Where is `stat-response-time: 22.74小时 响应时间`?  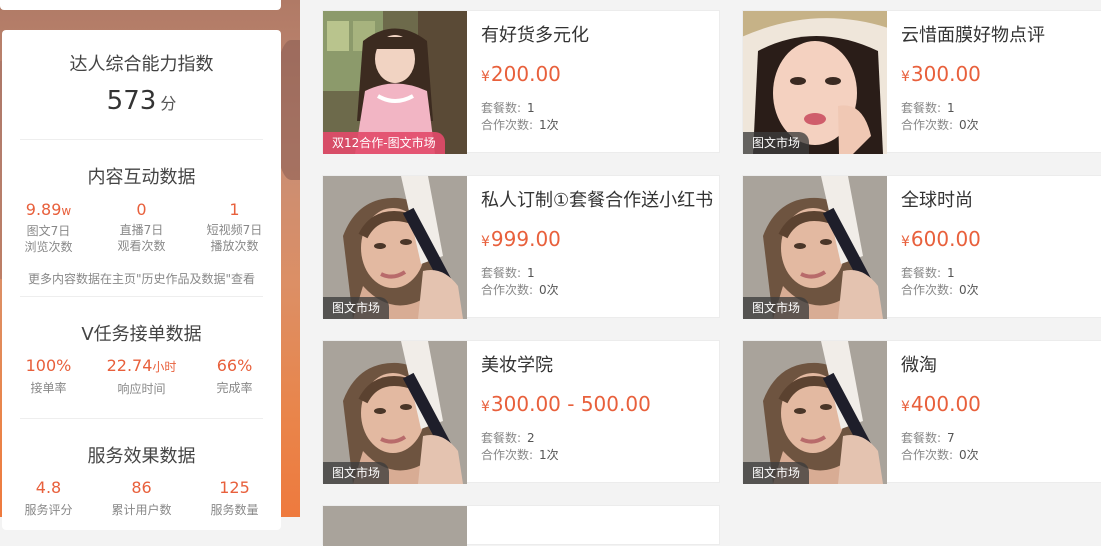
stat-response-time: 22.74小时 响应时间 is located at coordinates (141, 376).